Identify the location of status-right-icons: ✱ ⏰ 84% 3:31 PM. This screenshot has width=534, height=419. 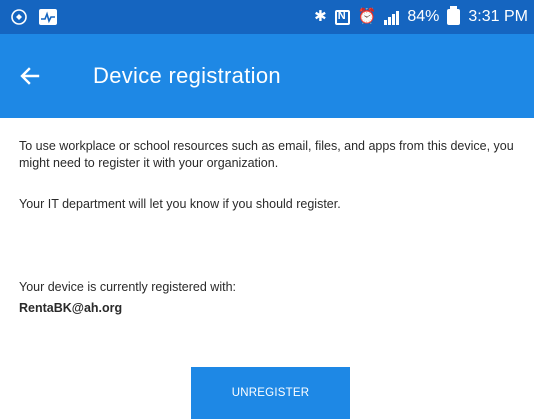
(421, 17).